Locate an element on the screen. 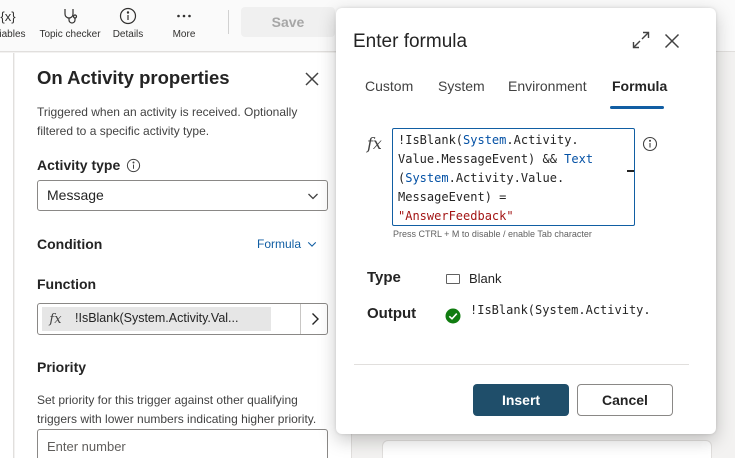 Image resolution: width=735 pixels, height=458 pixels. more-button: More is located at coordinates (184, 26).